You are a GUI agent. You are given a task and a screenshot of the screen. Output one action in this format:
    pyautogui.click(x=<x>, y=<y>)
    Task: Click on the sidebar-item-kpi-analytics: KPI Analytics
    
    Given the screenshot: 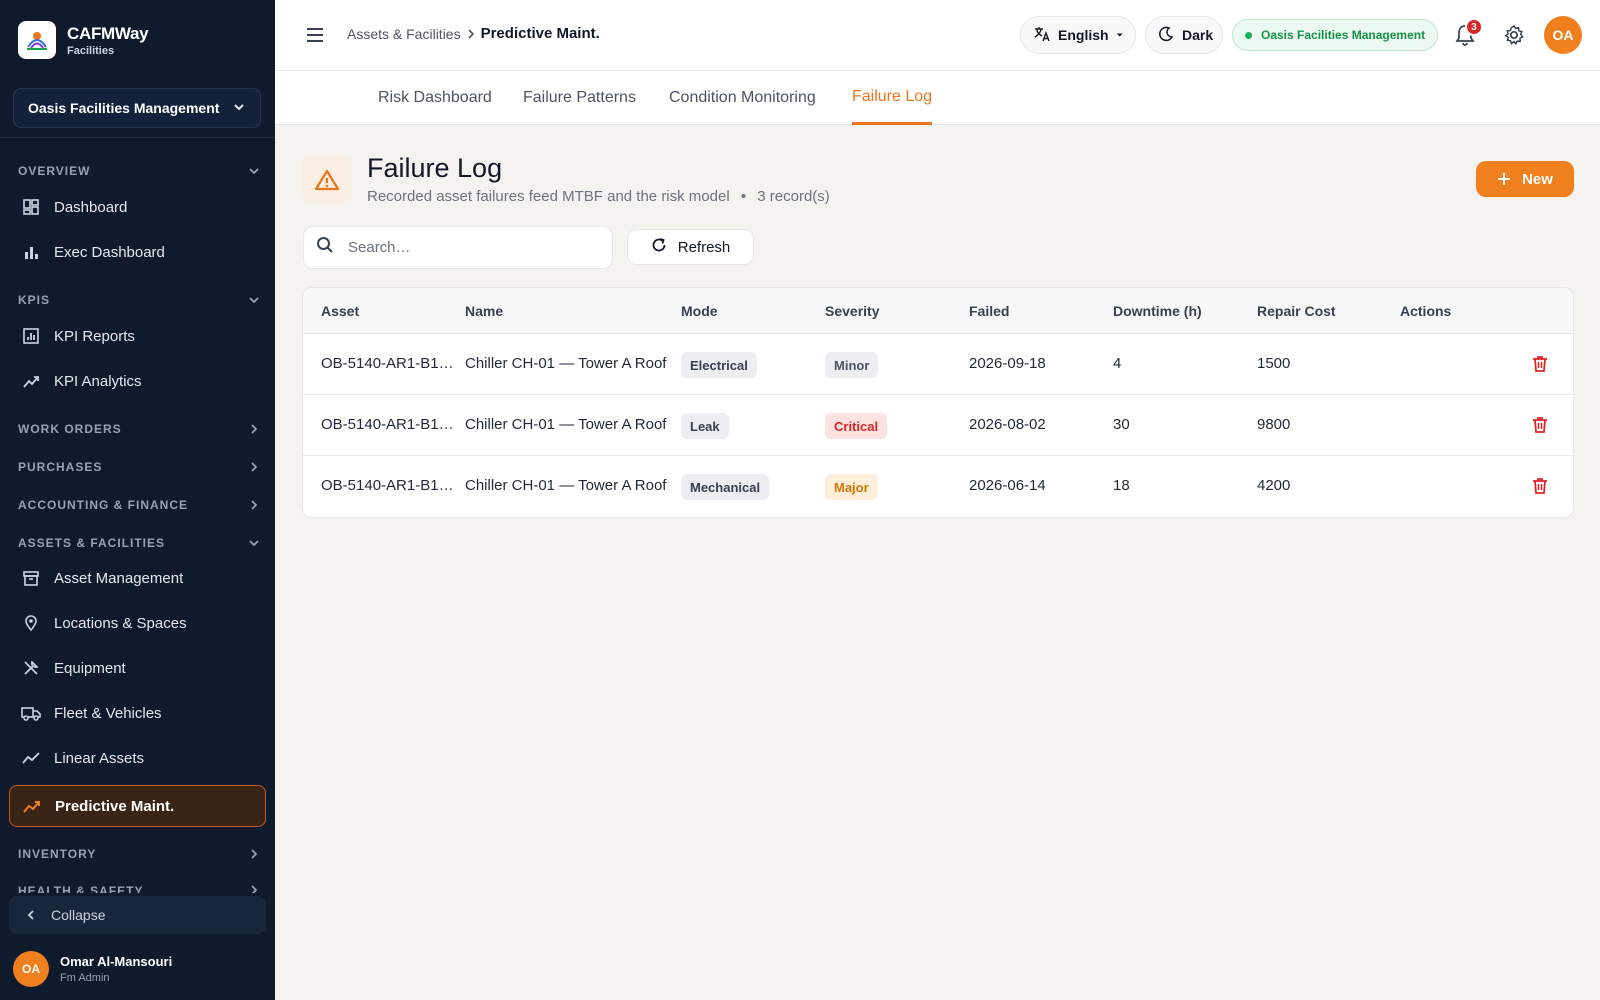 What is the action you would take?
    pyautogui.click(x=137, y=381)
    